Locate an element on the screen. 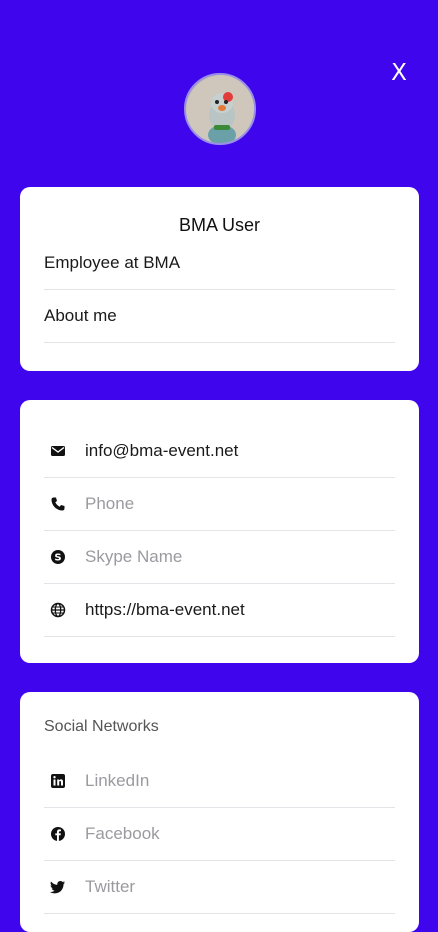 The width and height of the screenshot is (438, 932). phone-field: Phone is located at coordinates (110, 503).